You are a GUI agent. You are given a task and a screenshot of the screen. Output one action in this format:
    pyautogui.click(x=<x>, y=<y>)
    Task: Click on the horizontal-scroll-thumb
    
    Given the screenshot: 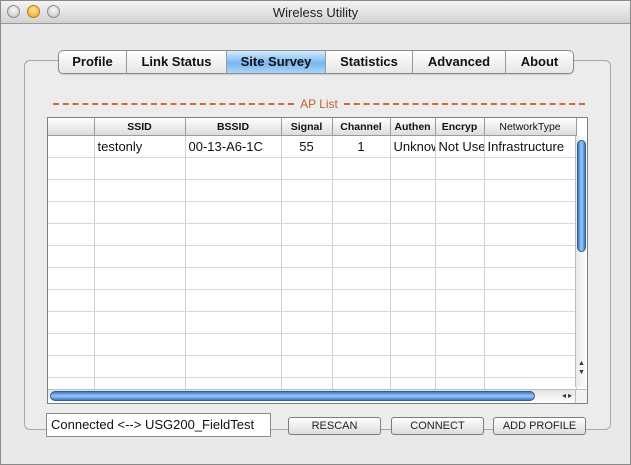 What is the action you would take?
    pyautogui.click(x=292, y=396)
    